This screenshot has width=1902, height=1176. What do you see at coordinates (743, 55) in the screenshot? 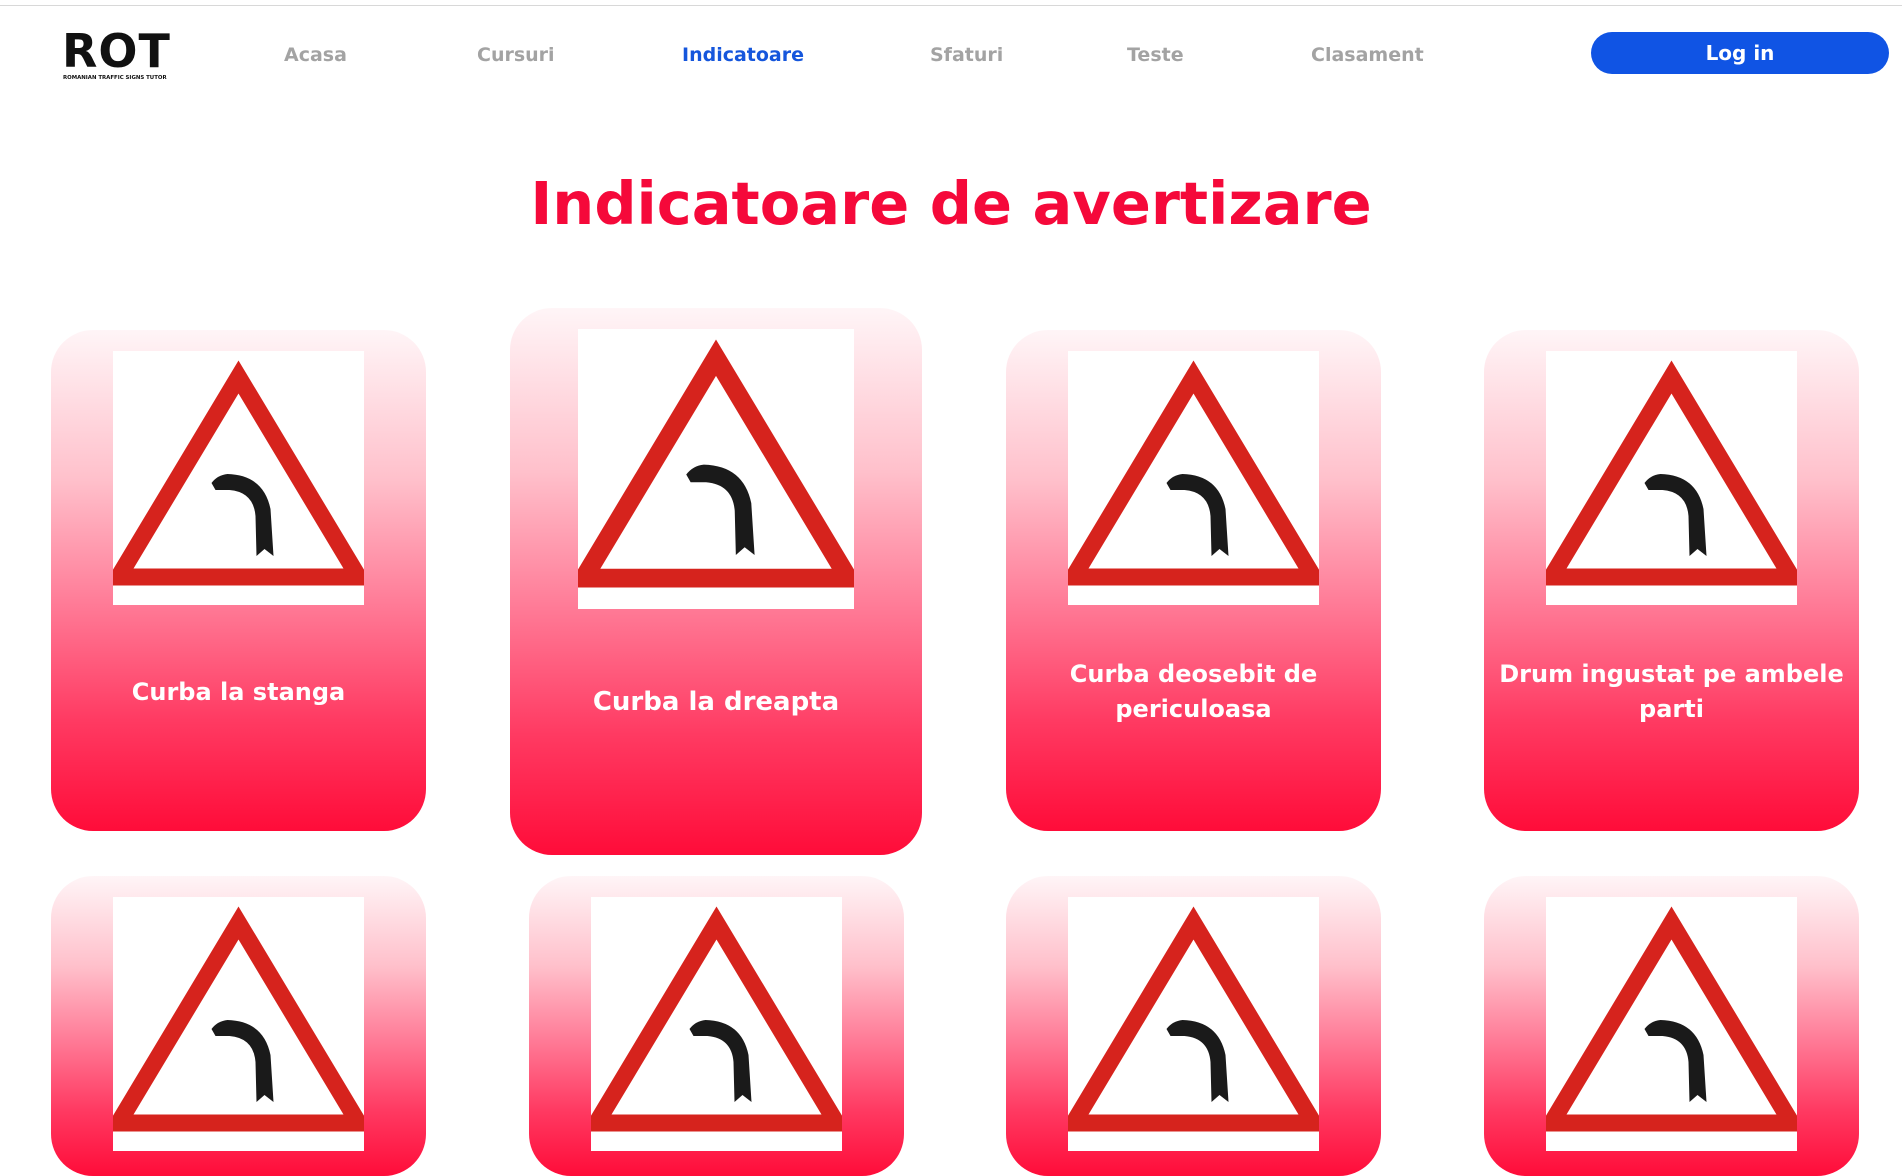
I see `nav-item-indicatoare: Indicatoare` at bounding box center [743, 55].